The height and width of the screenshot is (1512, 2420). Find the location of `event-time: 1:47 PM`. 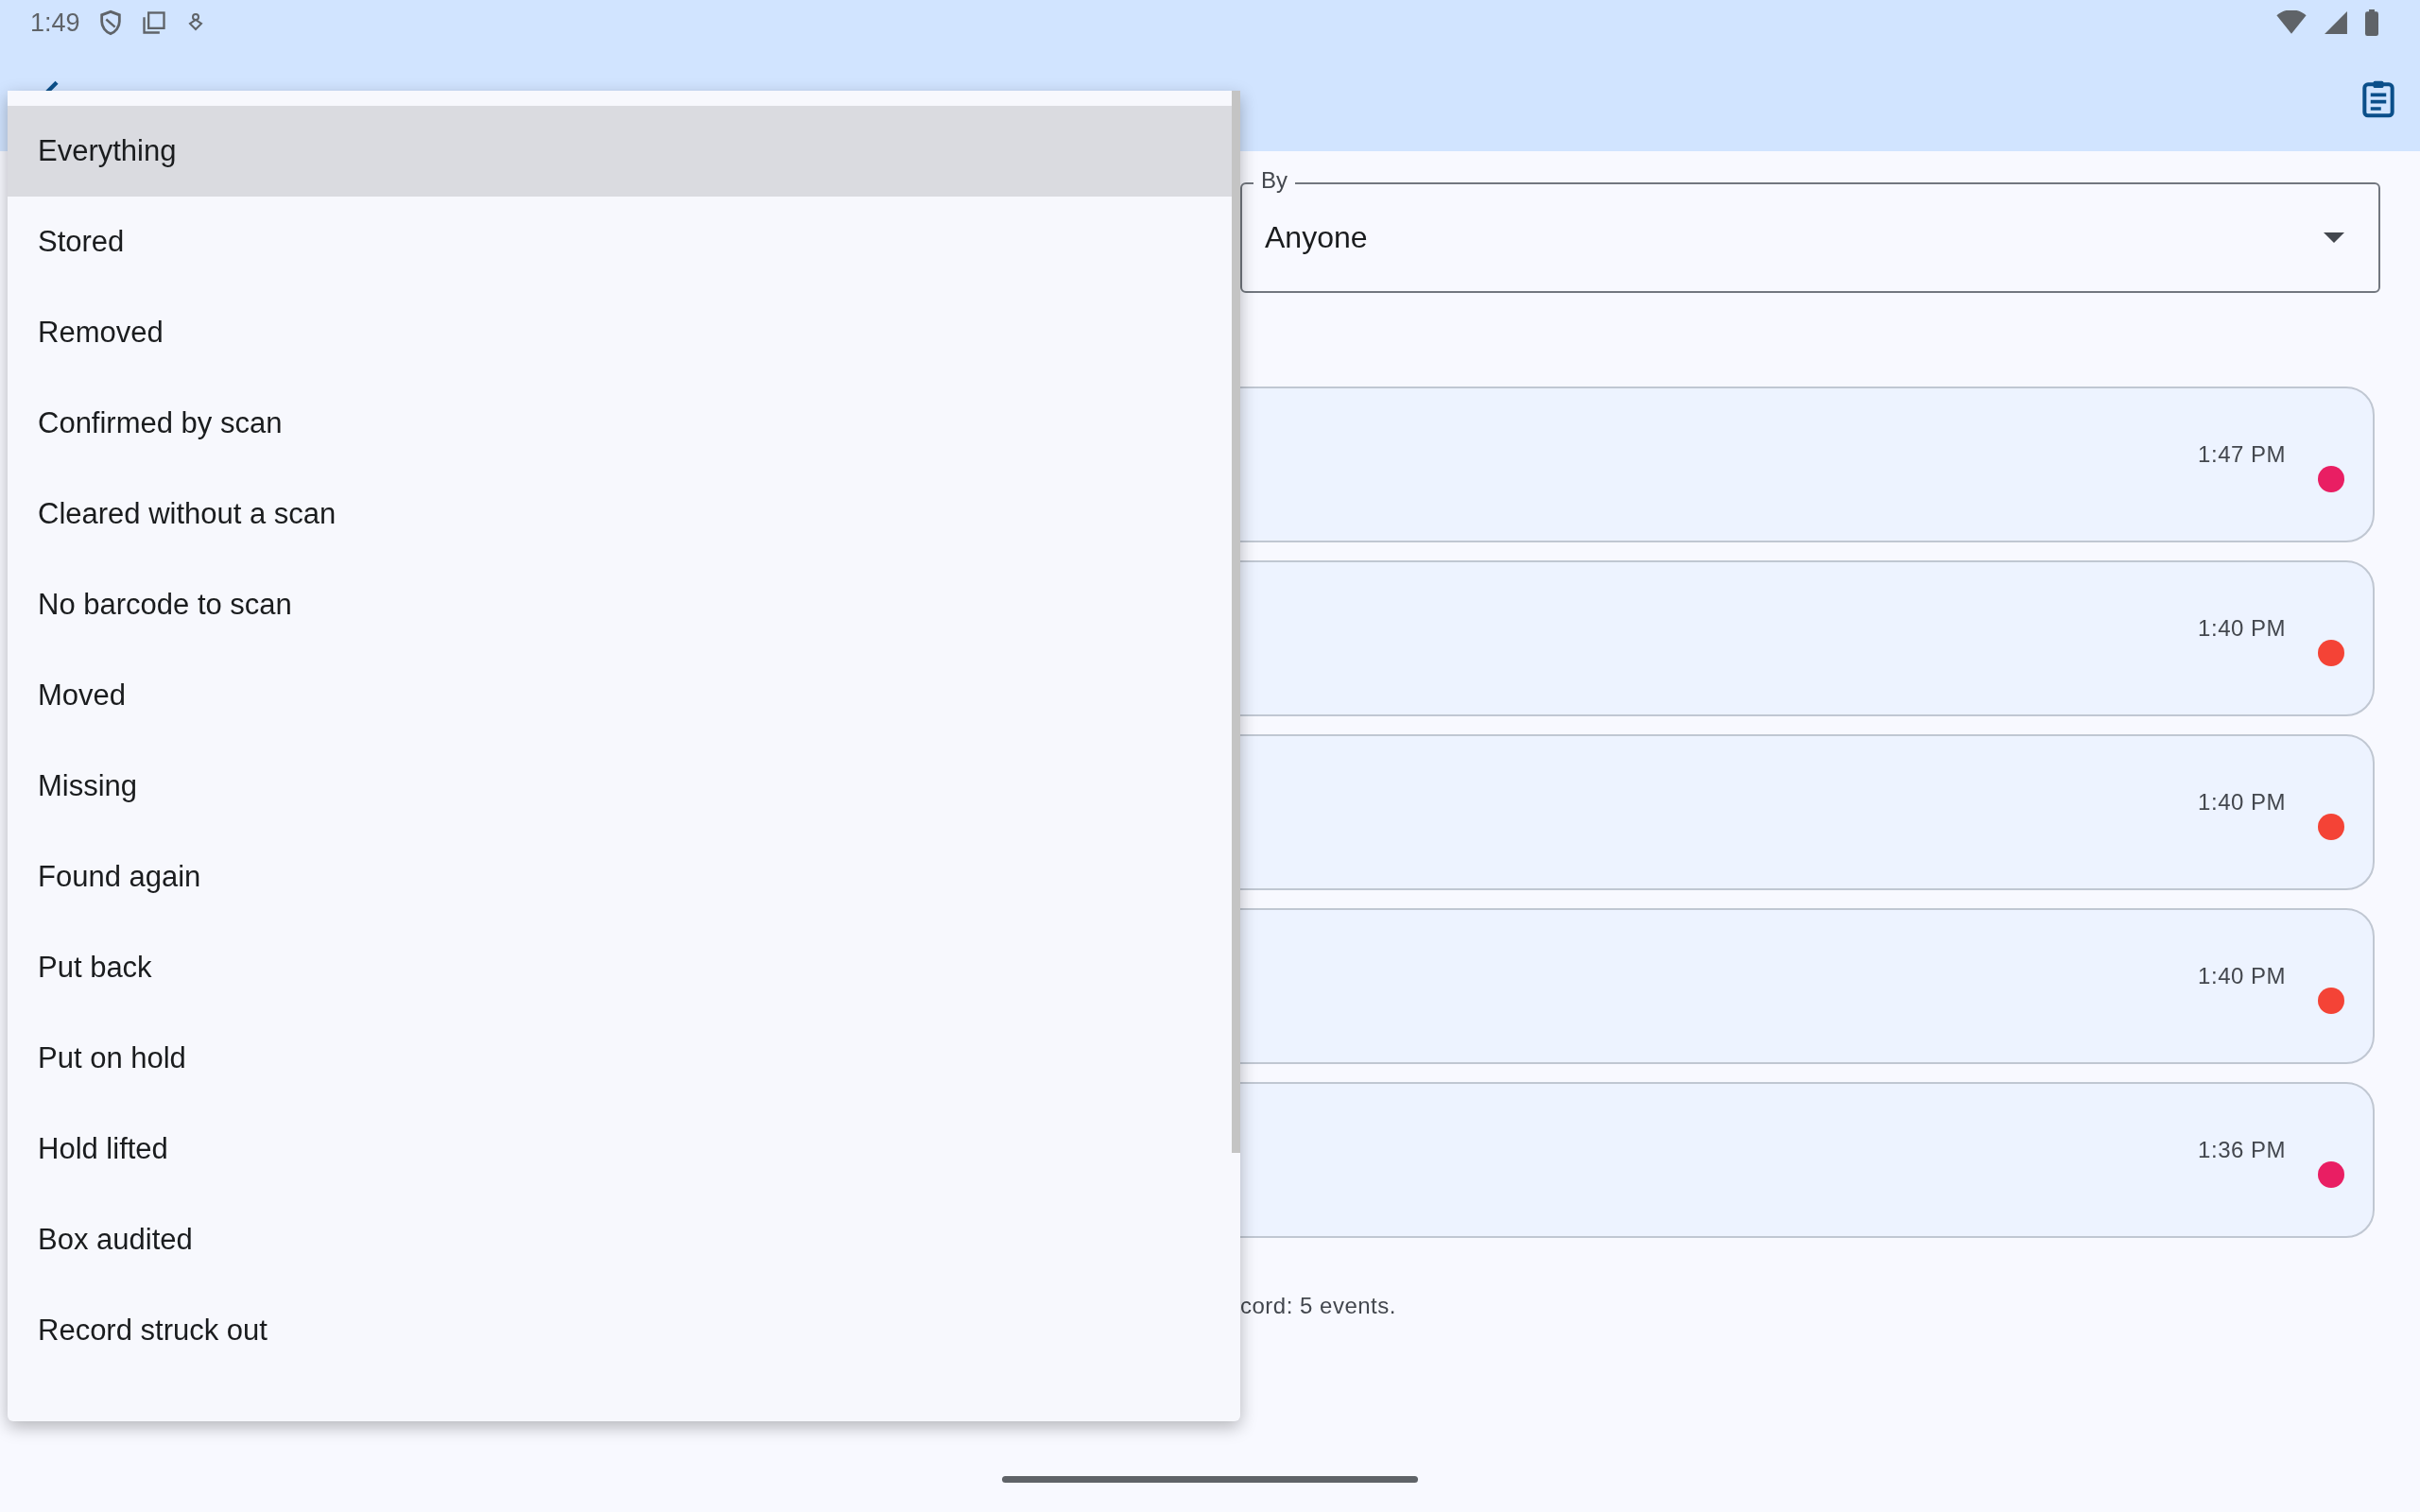

event-time: 1:47 PM is located at coordinates (2242, 454).